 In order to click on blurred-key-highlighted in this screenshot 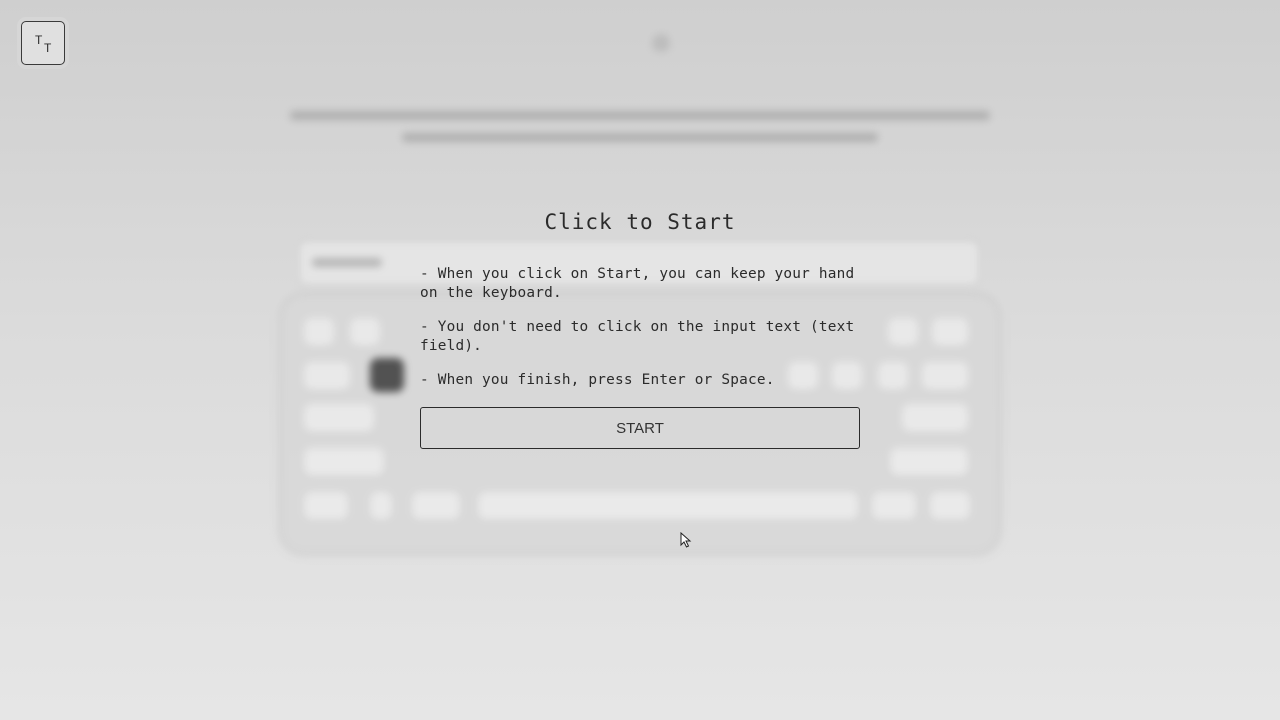, I will do `click(387, 375)`.